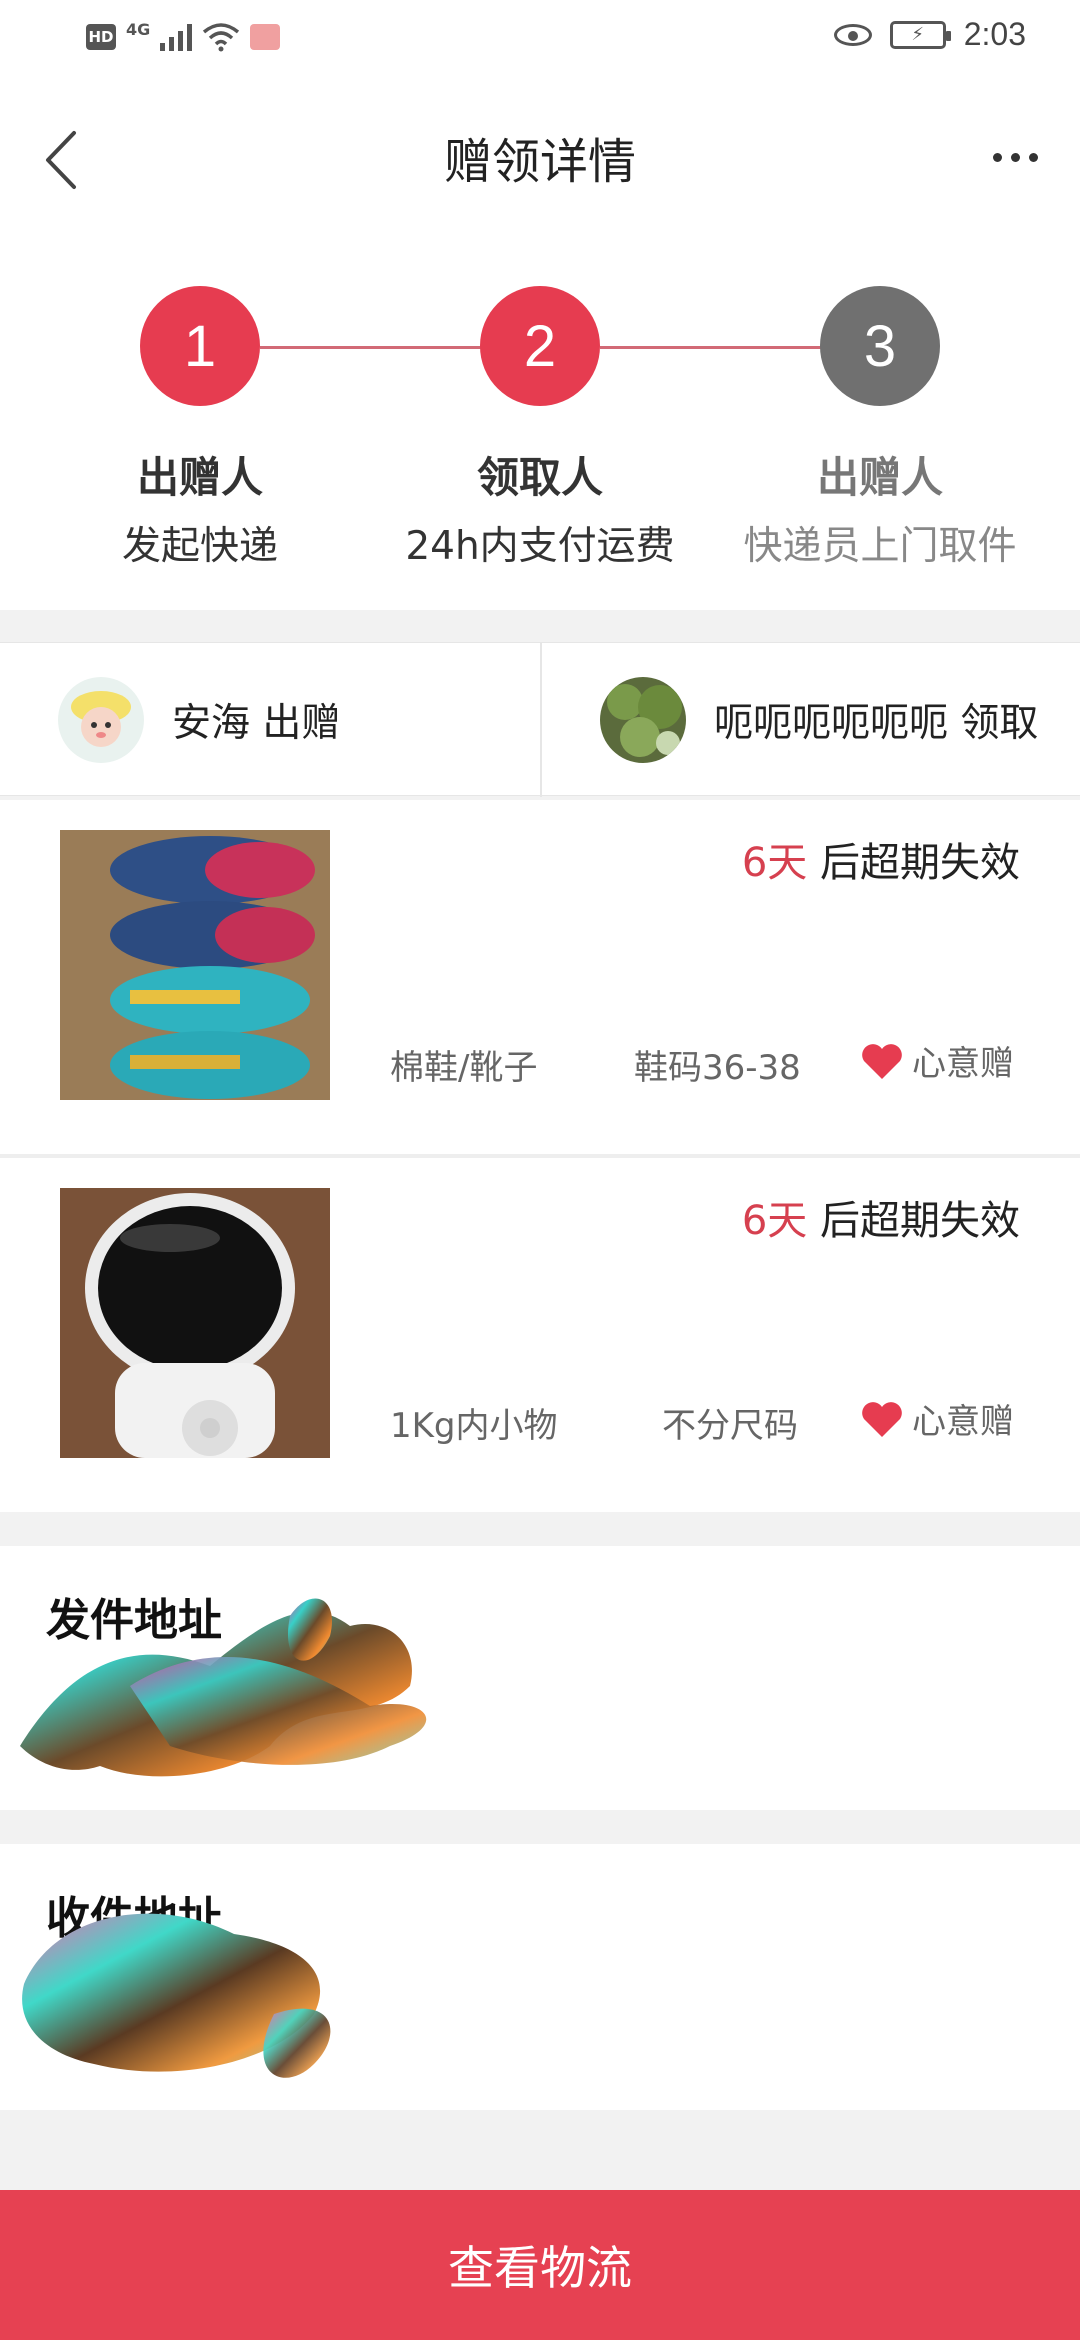 The height and width of the screenshot is (2340, 1080). I want to click on signal-icon, so click(176, 37).